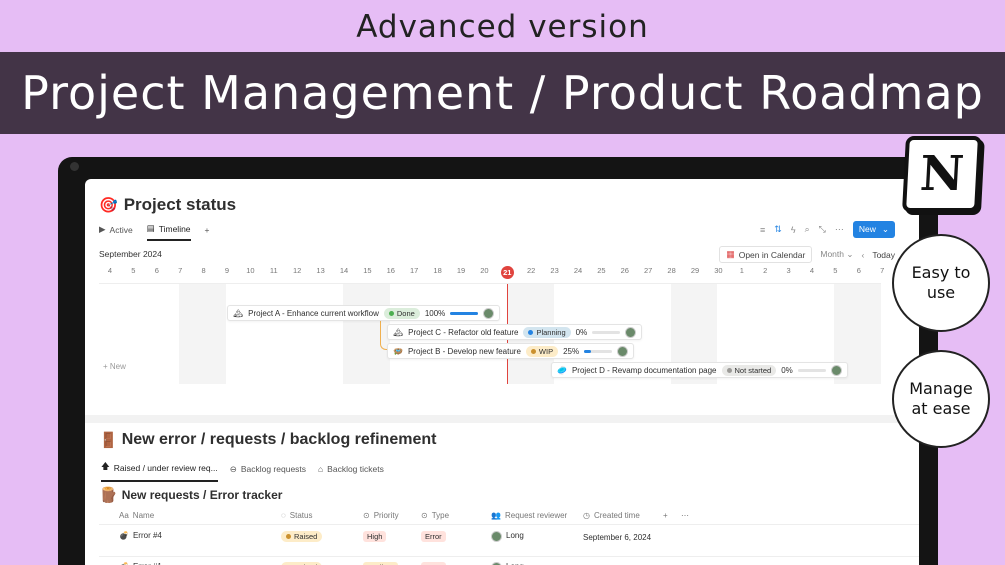  What do you see at coordinates (433, 536) in the screenshot?
I see `row-type: Error` at bounding box center [433, 536].